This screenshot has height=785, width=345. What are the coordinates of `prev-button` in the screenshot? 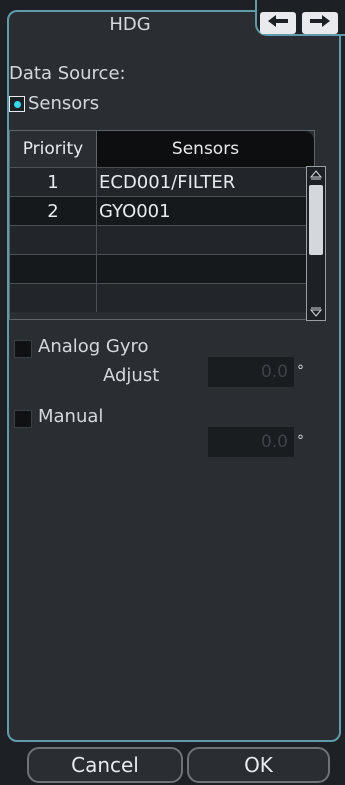 It's located at (278, 23).